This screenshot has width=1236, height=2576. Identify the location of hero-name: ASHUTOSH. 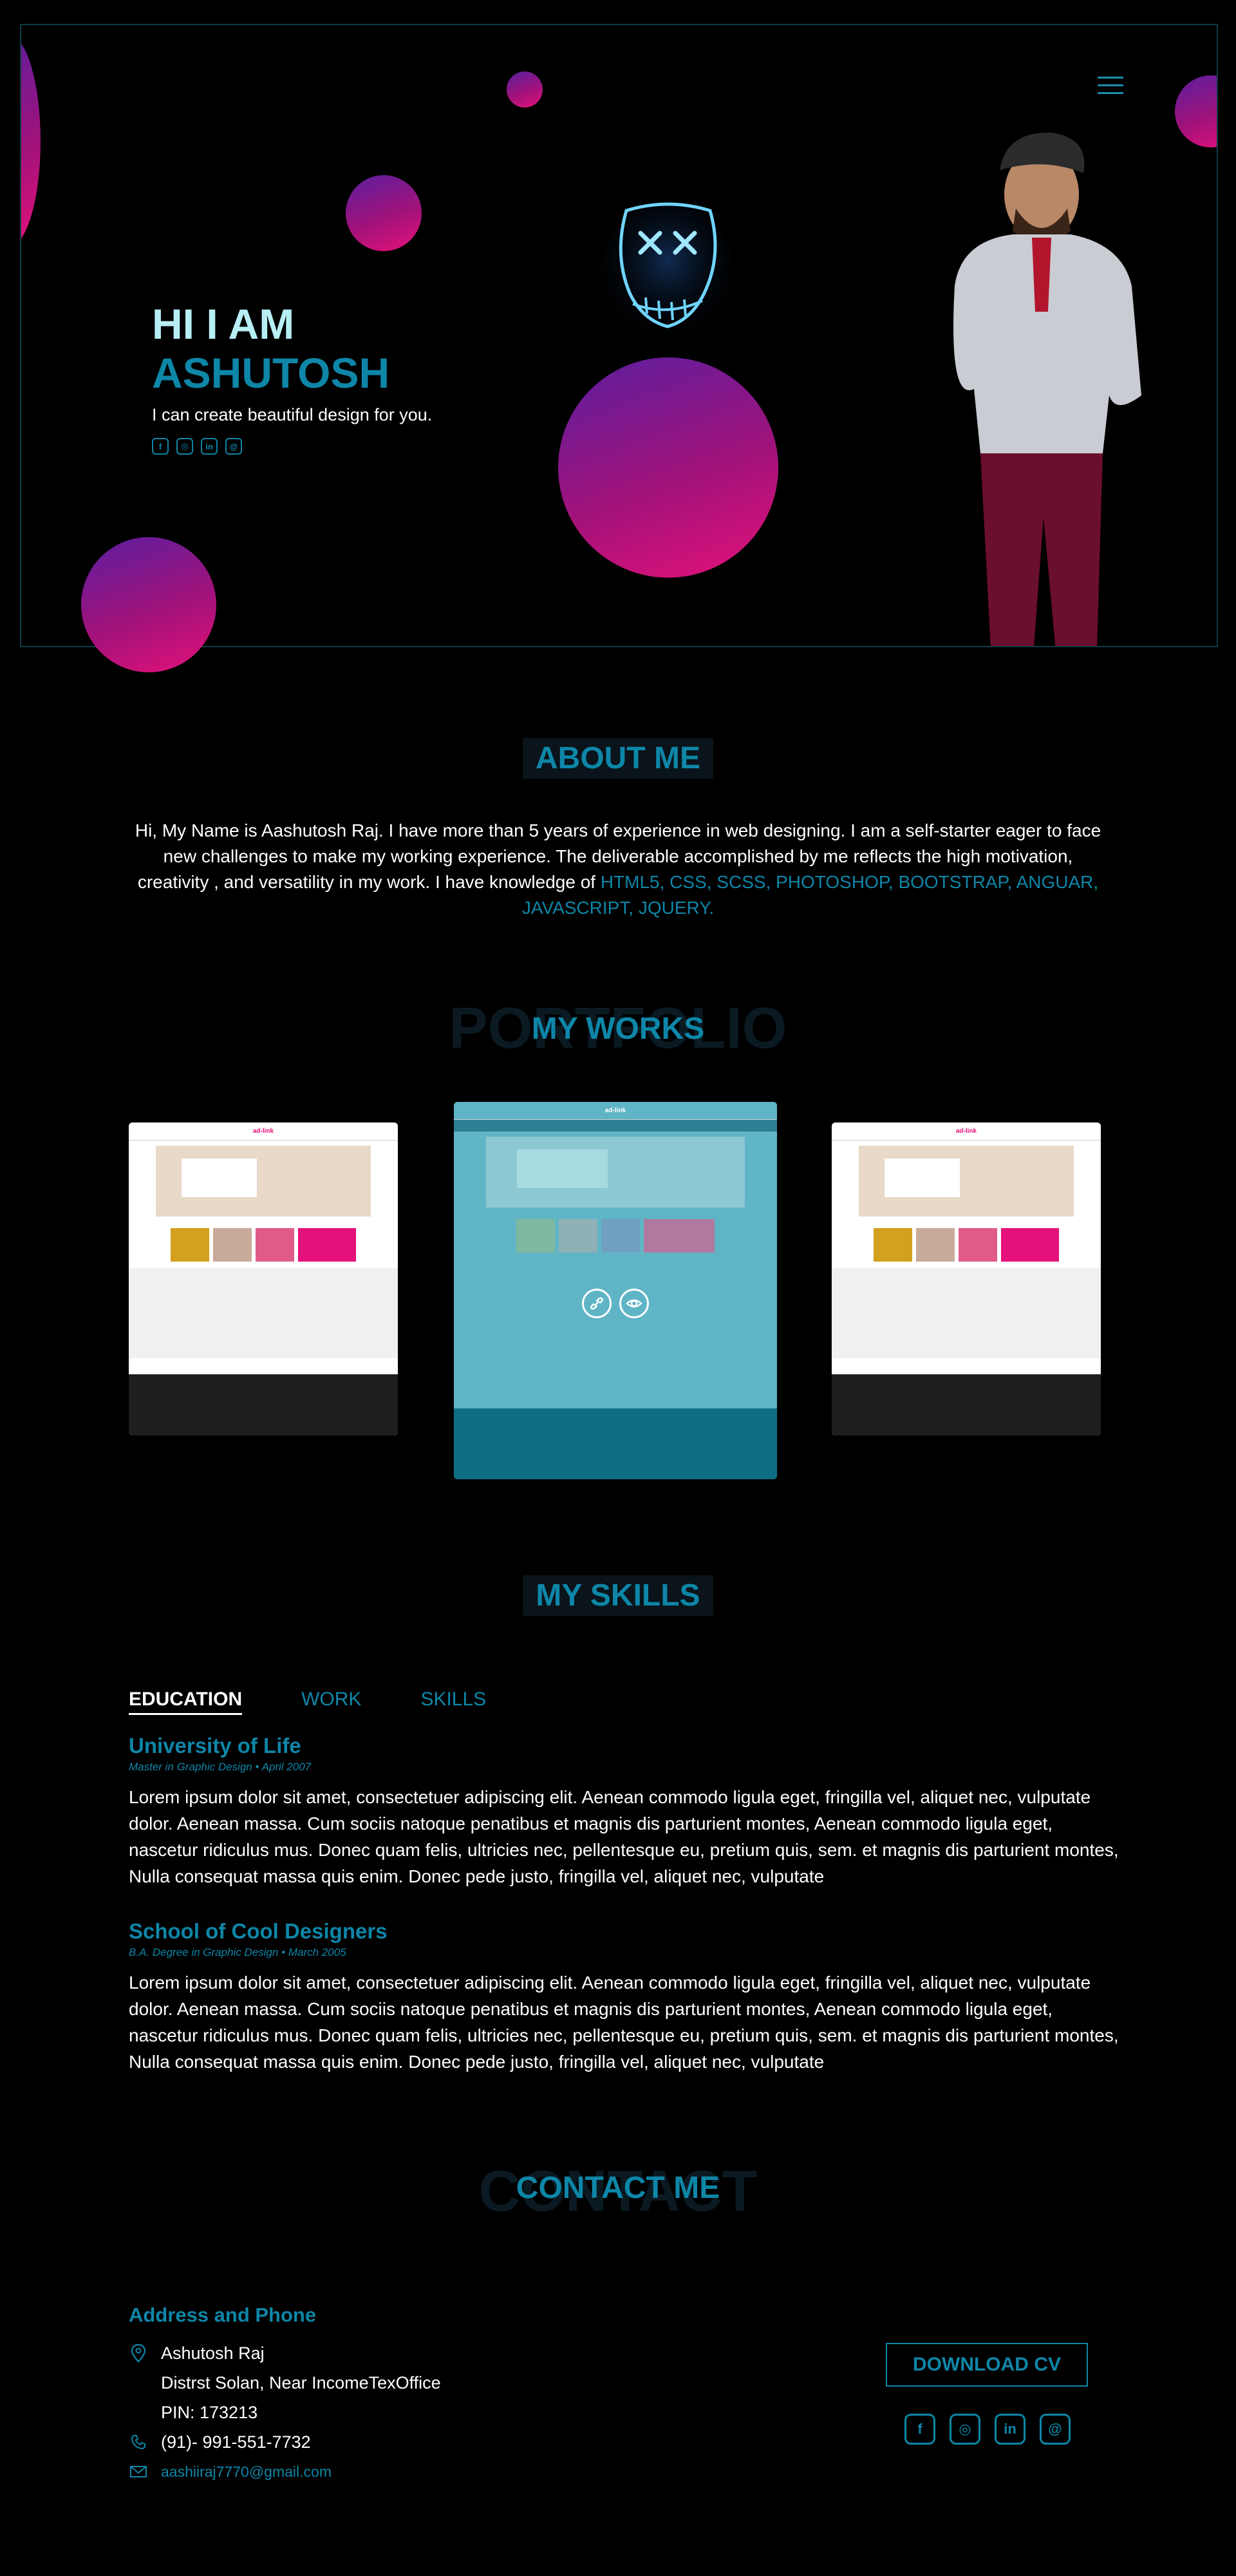
(271, 373).